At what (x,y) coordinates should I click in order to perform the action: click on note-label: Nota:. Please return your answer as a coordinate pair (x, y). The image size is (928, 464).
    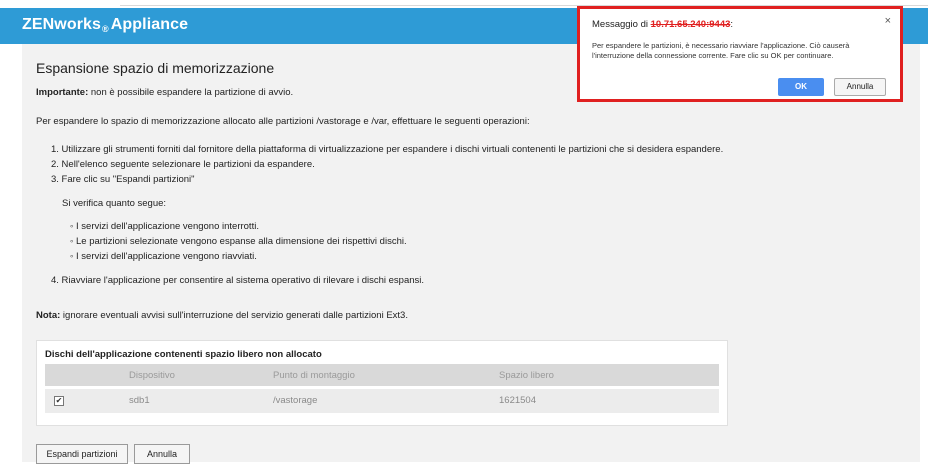
    Looking at the image, I should click on (48, 315).